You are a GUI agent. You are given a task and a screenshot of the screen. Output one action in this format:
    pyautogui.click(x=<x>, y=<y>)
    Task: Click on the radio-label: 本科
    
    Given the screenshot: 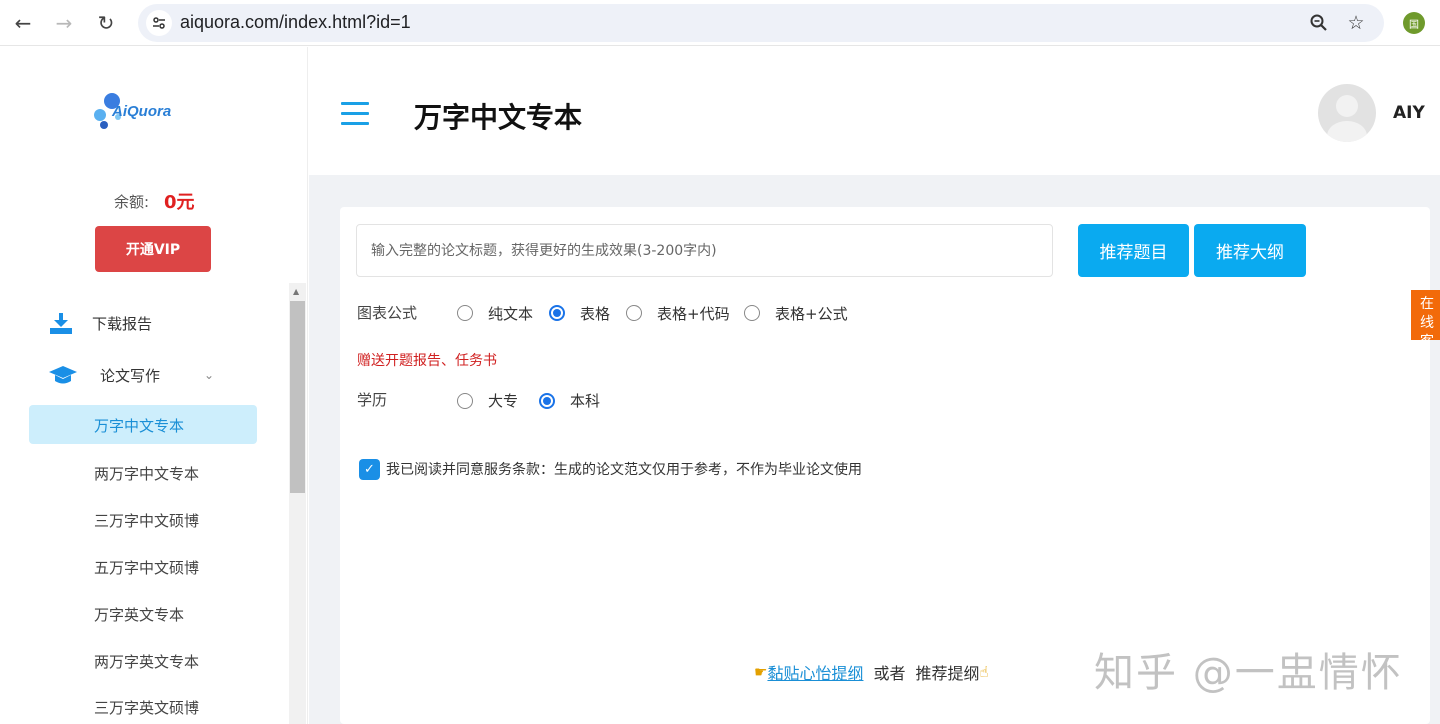 What is the action you would take?
    pyautogui.click(x=585, y=401)
    